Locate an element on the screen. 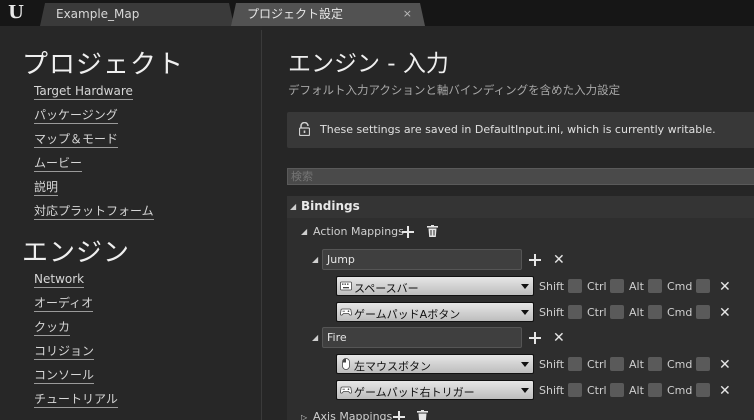  bindings-label: Bindings is located at coordinates (330, 206).